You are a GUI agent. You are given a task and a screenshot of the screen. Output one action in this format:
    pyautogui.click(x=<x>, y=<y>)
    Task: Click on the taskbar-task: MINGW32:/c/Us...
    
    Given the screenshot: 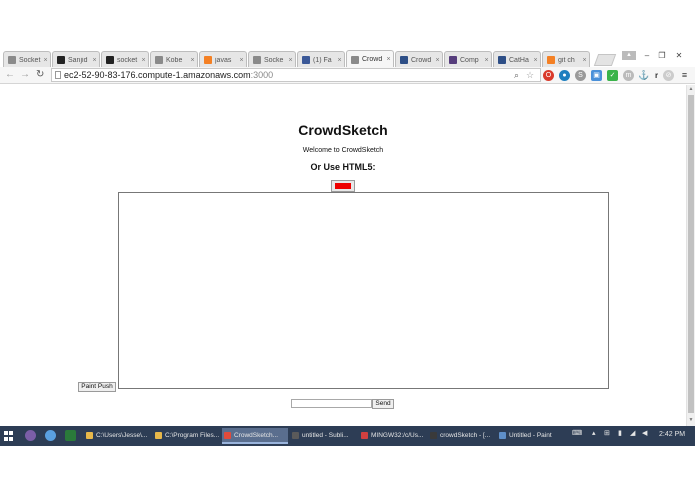 What is the action you would take?
    pyautogui.click(x=392, y=436)
    